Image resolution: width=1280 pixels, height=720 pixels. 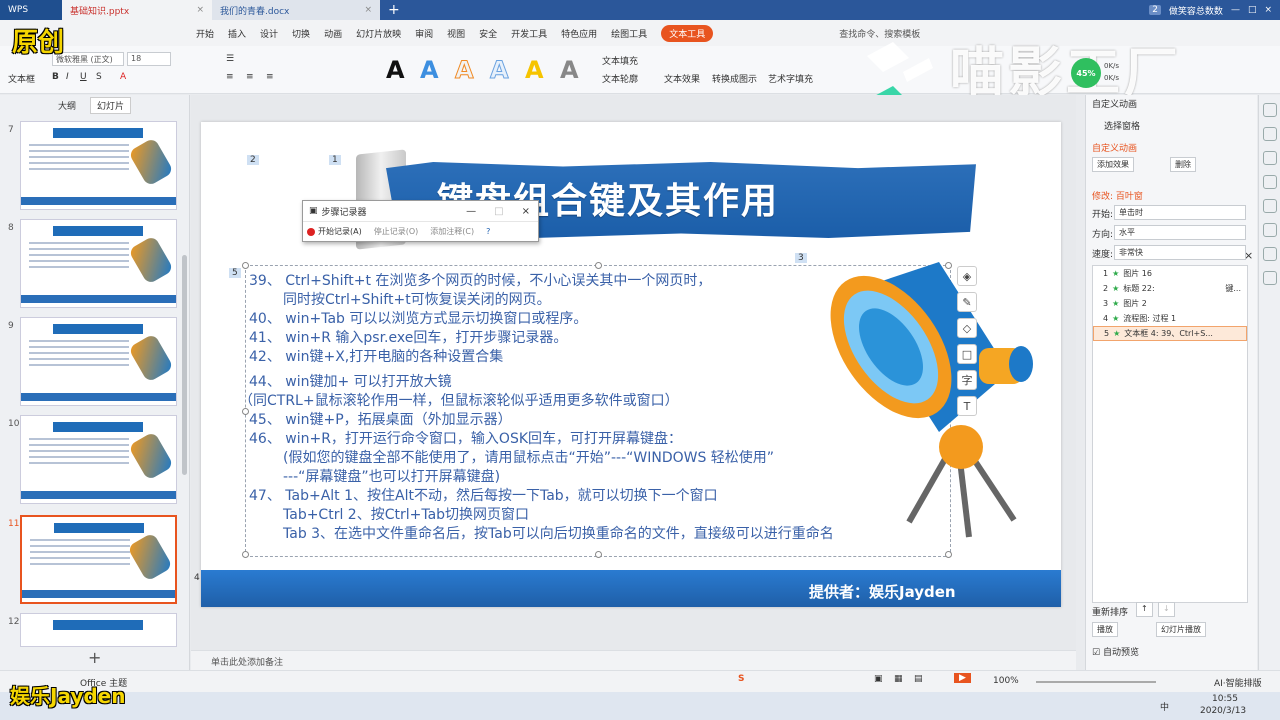 I want to click on tab-docx-document: 我们的青春.docx ×, so click(x=296, y=10).